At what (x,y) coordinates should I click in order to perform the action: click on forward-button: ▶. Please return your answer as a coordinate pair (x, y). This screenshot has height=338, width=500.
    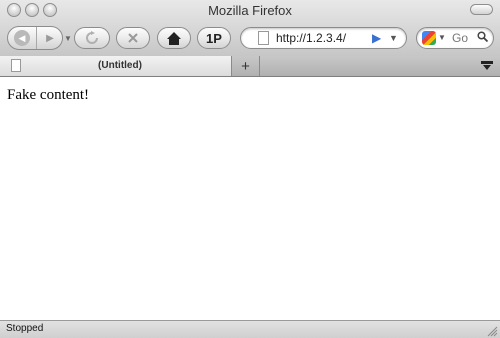
    Looking at the image, I should click on (49, 38).